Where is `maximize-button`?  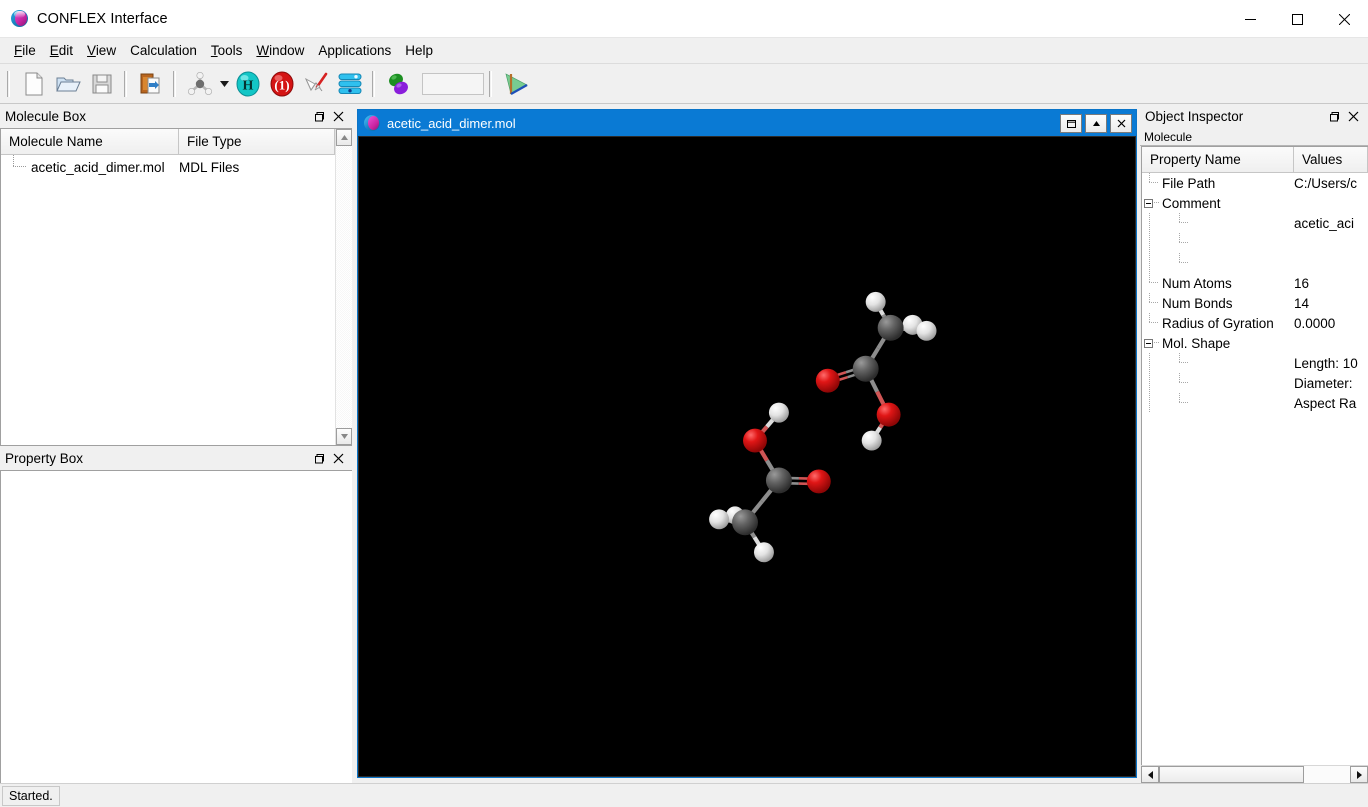 maximize-button is located at coordinates (1297, 19).